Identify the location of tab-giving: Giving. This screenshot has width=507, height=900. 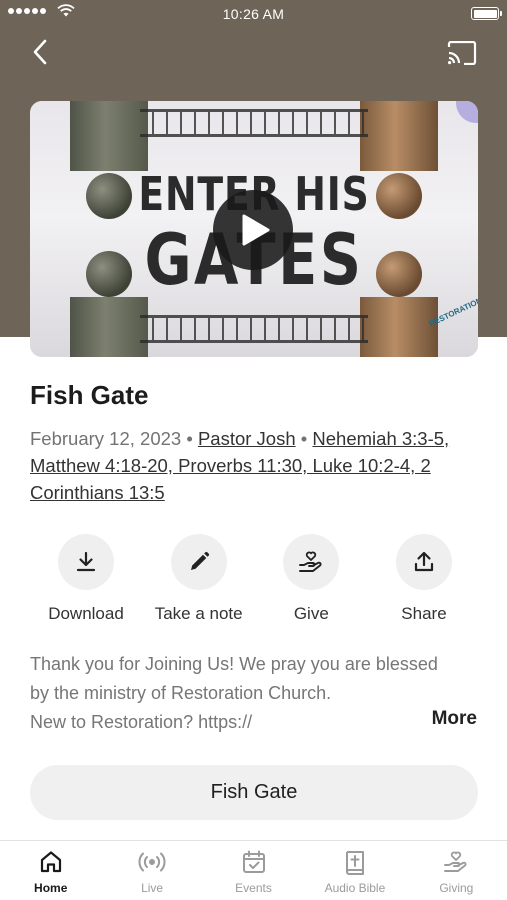
(456, 870).